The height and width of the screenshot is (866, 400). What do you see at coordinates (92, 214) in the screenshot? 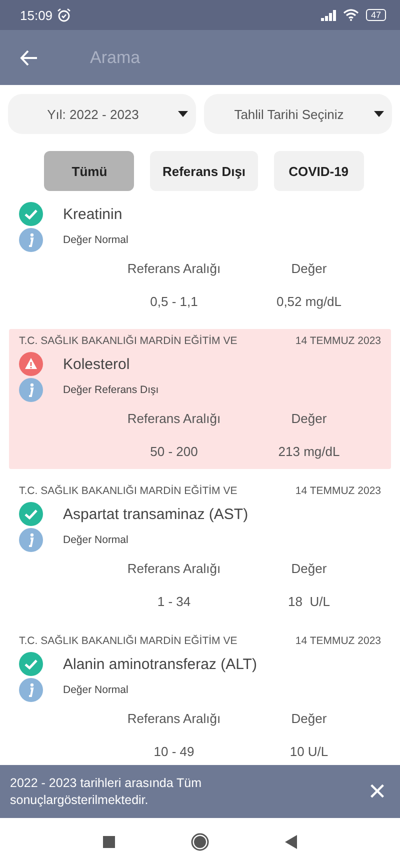
I see `test-name: Kreatinin` at bounding box center [92, 214].